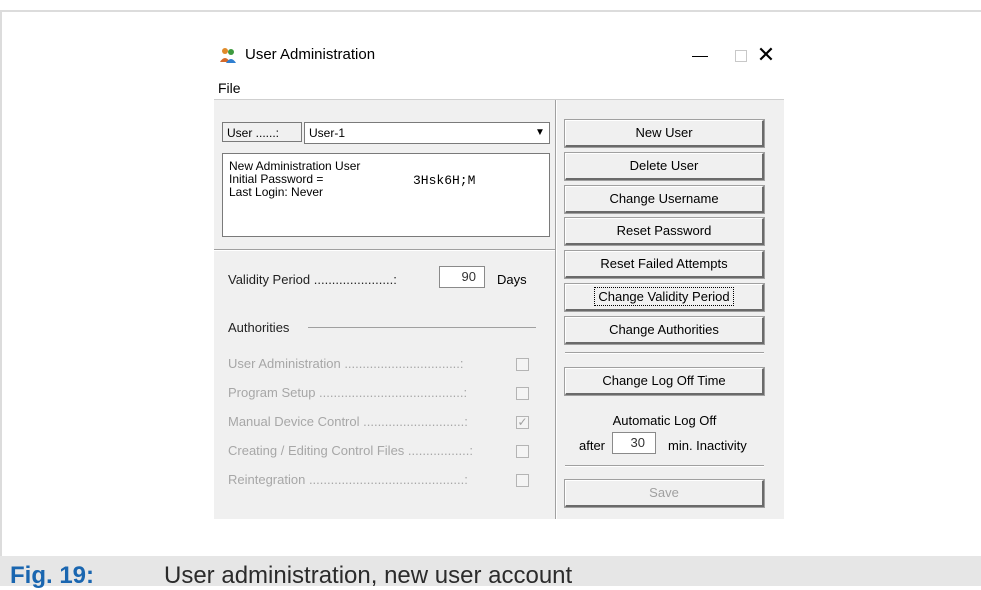 This screenshot has width=981, height=590. What do you see at coordinates (522, 364) in the screenshot?
I see `perm-user-administration-checkbox` at bounding box center [522, 364].